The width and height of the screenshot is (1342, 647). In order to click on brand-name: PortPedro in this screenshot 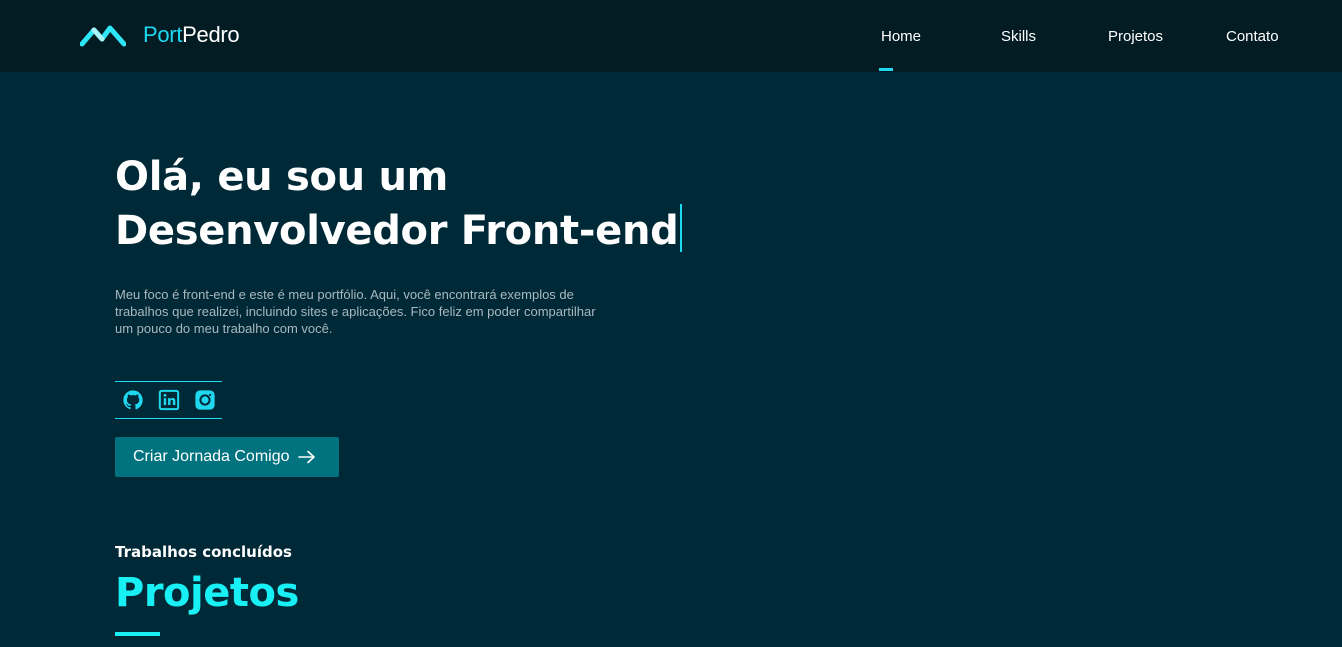, I will do `click(191, 35)`.